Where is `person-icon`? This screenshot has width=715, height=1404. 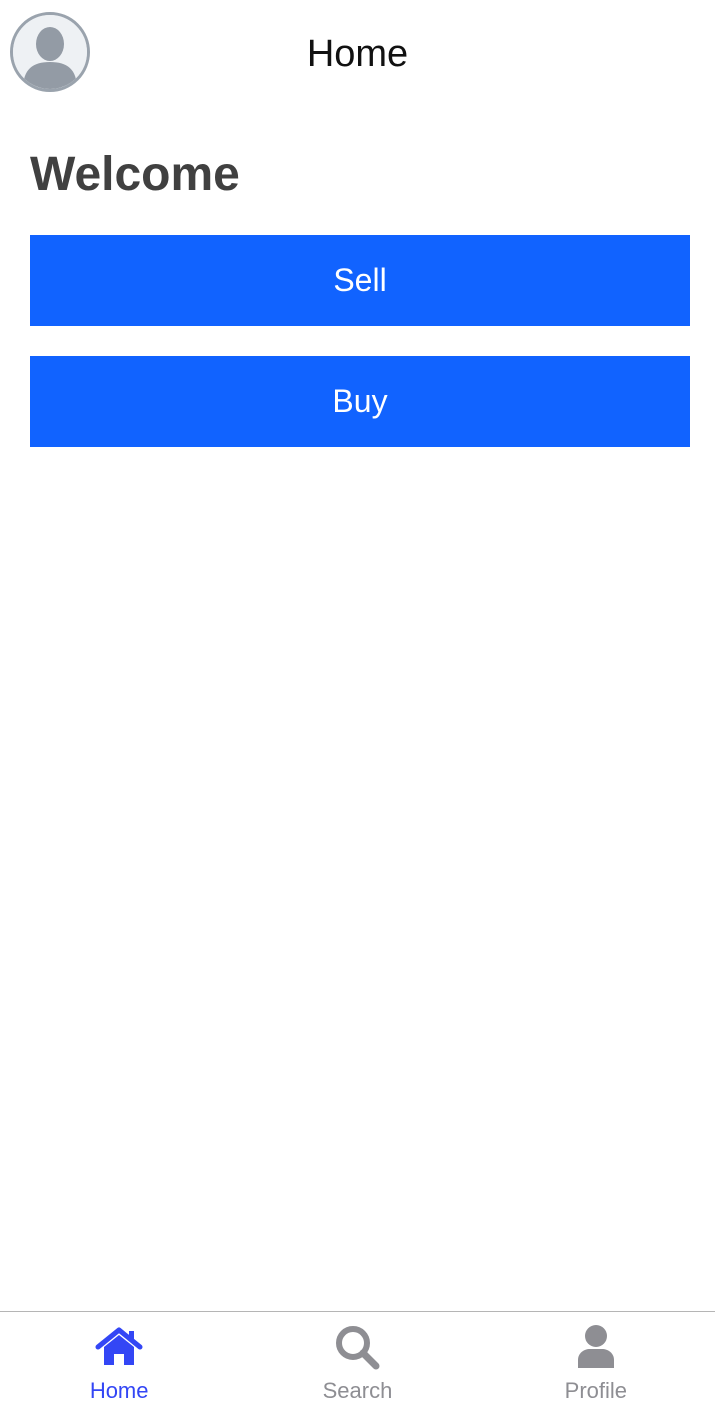
person-icon is located at coordinates (596, 1347).